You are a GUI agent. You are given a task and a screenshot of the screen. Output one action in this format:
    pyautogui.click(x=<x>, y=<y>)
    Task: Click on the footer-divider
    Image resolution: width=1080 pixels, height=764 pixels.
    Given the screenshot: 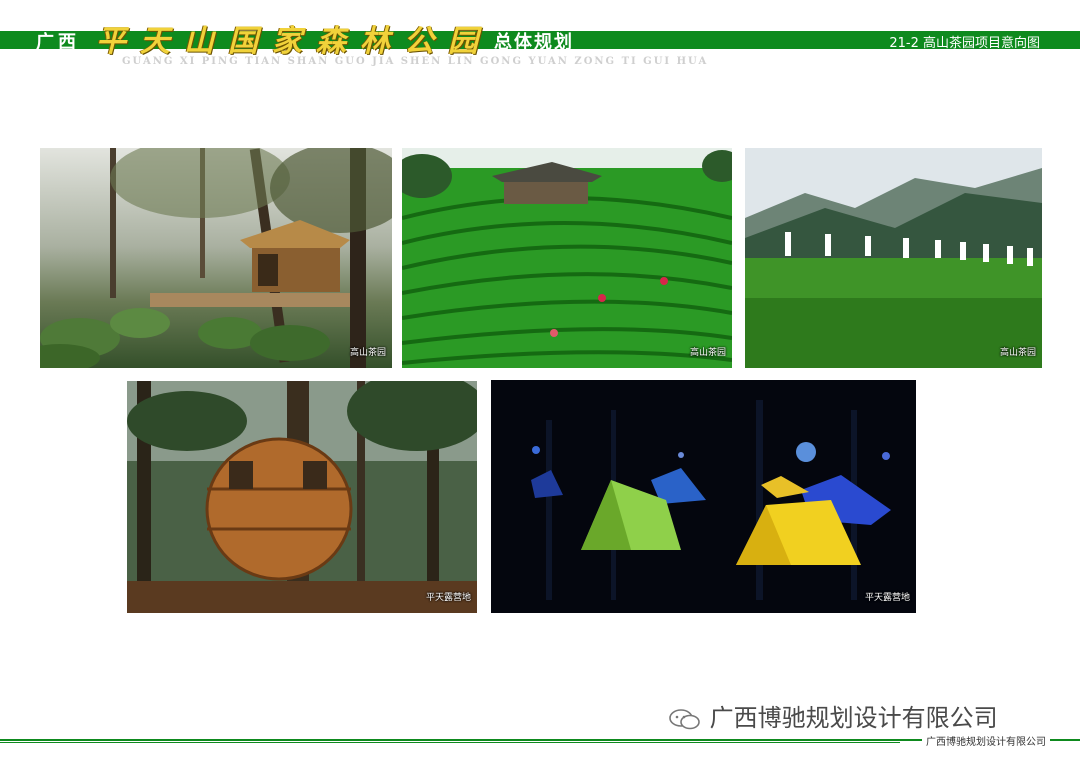 What is the action you would take?
    pyautogui.click(x=540, y=740)
    